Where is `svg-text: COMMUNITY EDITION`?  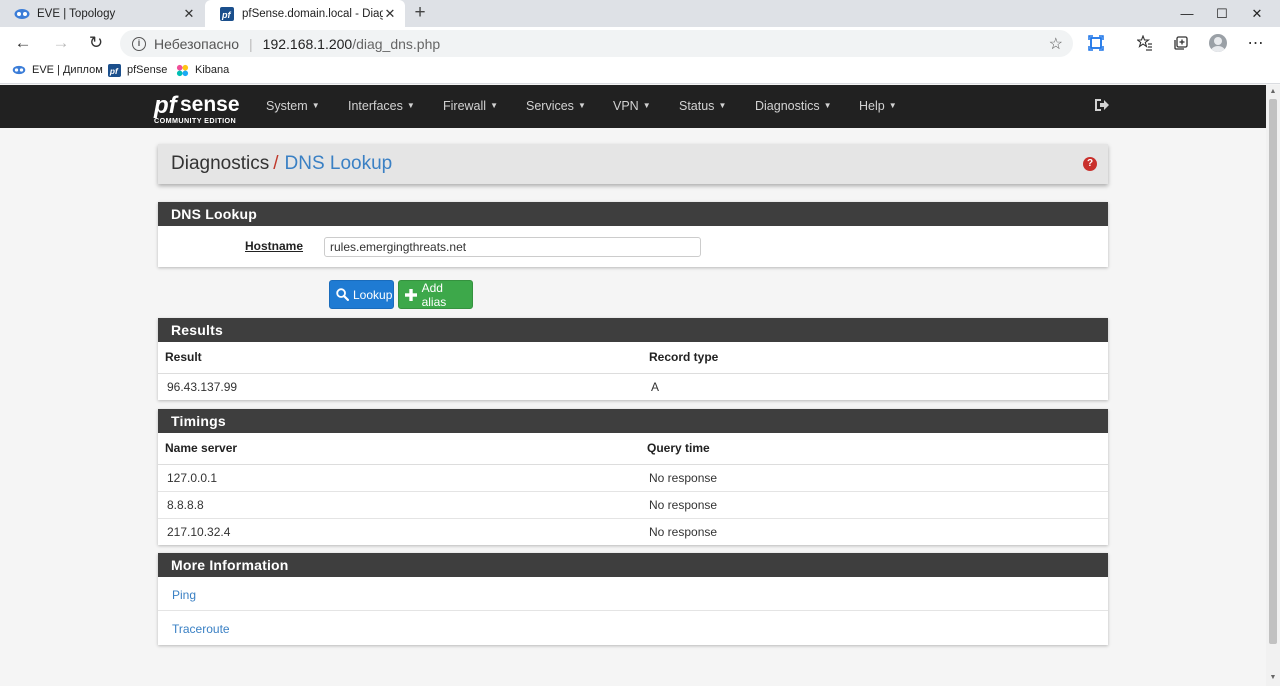 svg-text: COMMUNITY EDITION is located at coordinates (195, 120).